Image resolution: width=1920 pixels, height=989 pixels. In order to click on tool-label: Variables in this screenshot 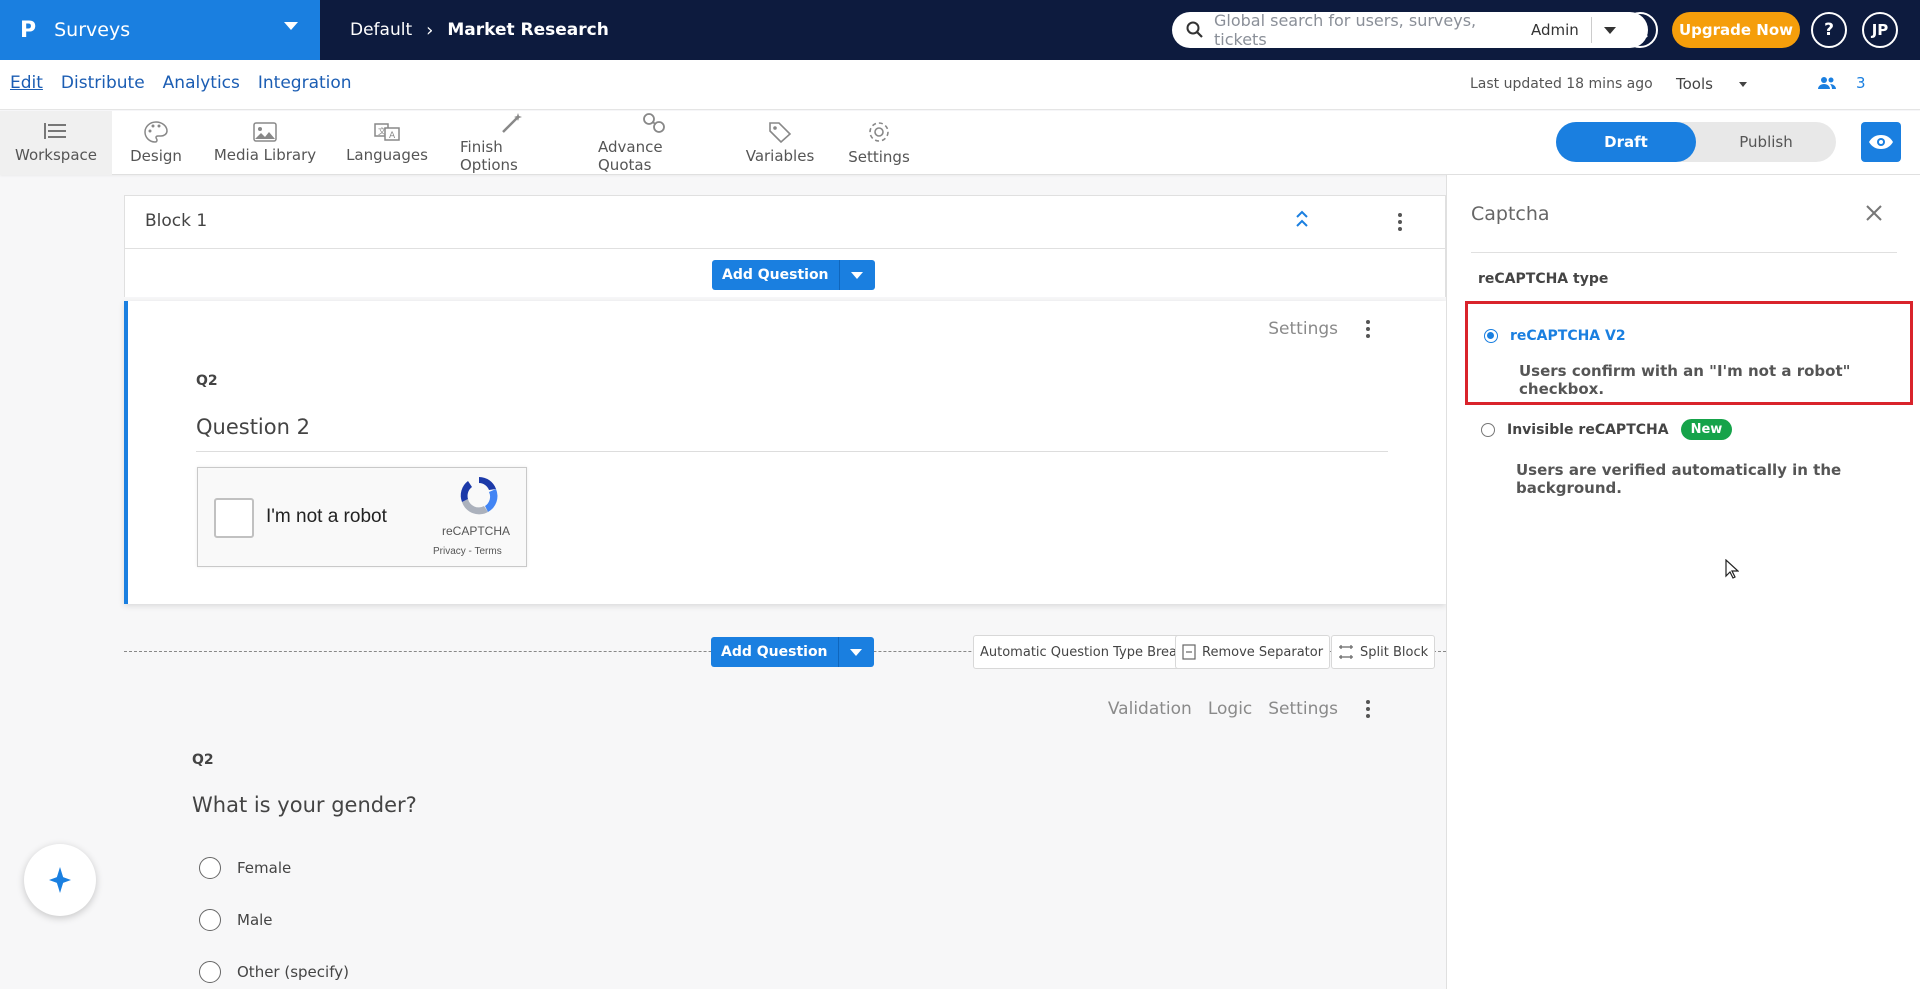, I will do `click(780, 156)`.